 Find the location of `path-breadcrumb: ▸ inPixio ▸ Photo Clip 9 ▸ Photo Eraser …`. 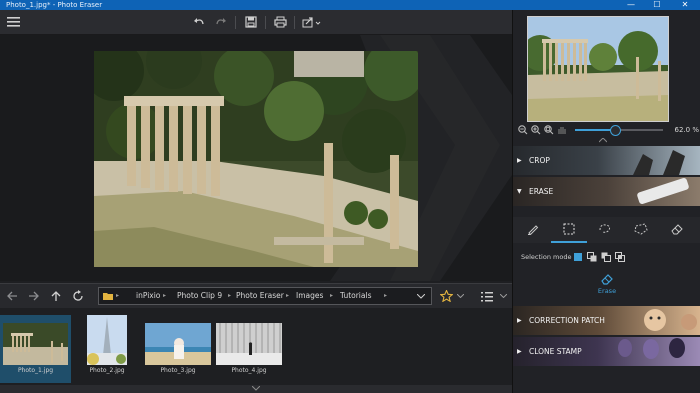

path-breadcrumb: ▸ inPixio ▸ Photo Clip 9 ▸ Photo Eraser … is located at coordinates (265, 296).